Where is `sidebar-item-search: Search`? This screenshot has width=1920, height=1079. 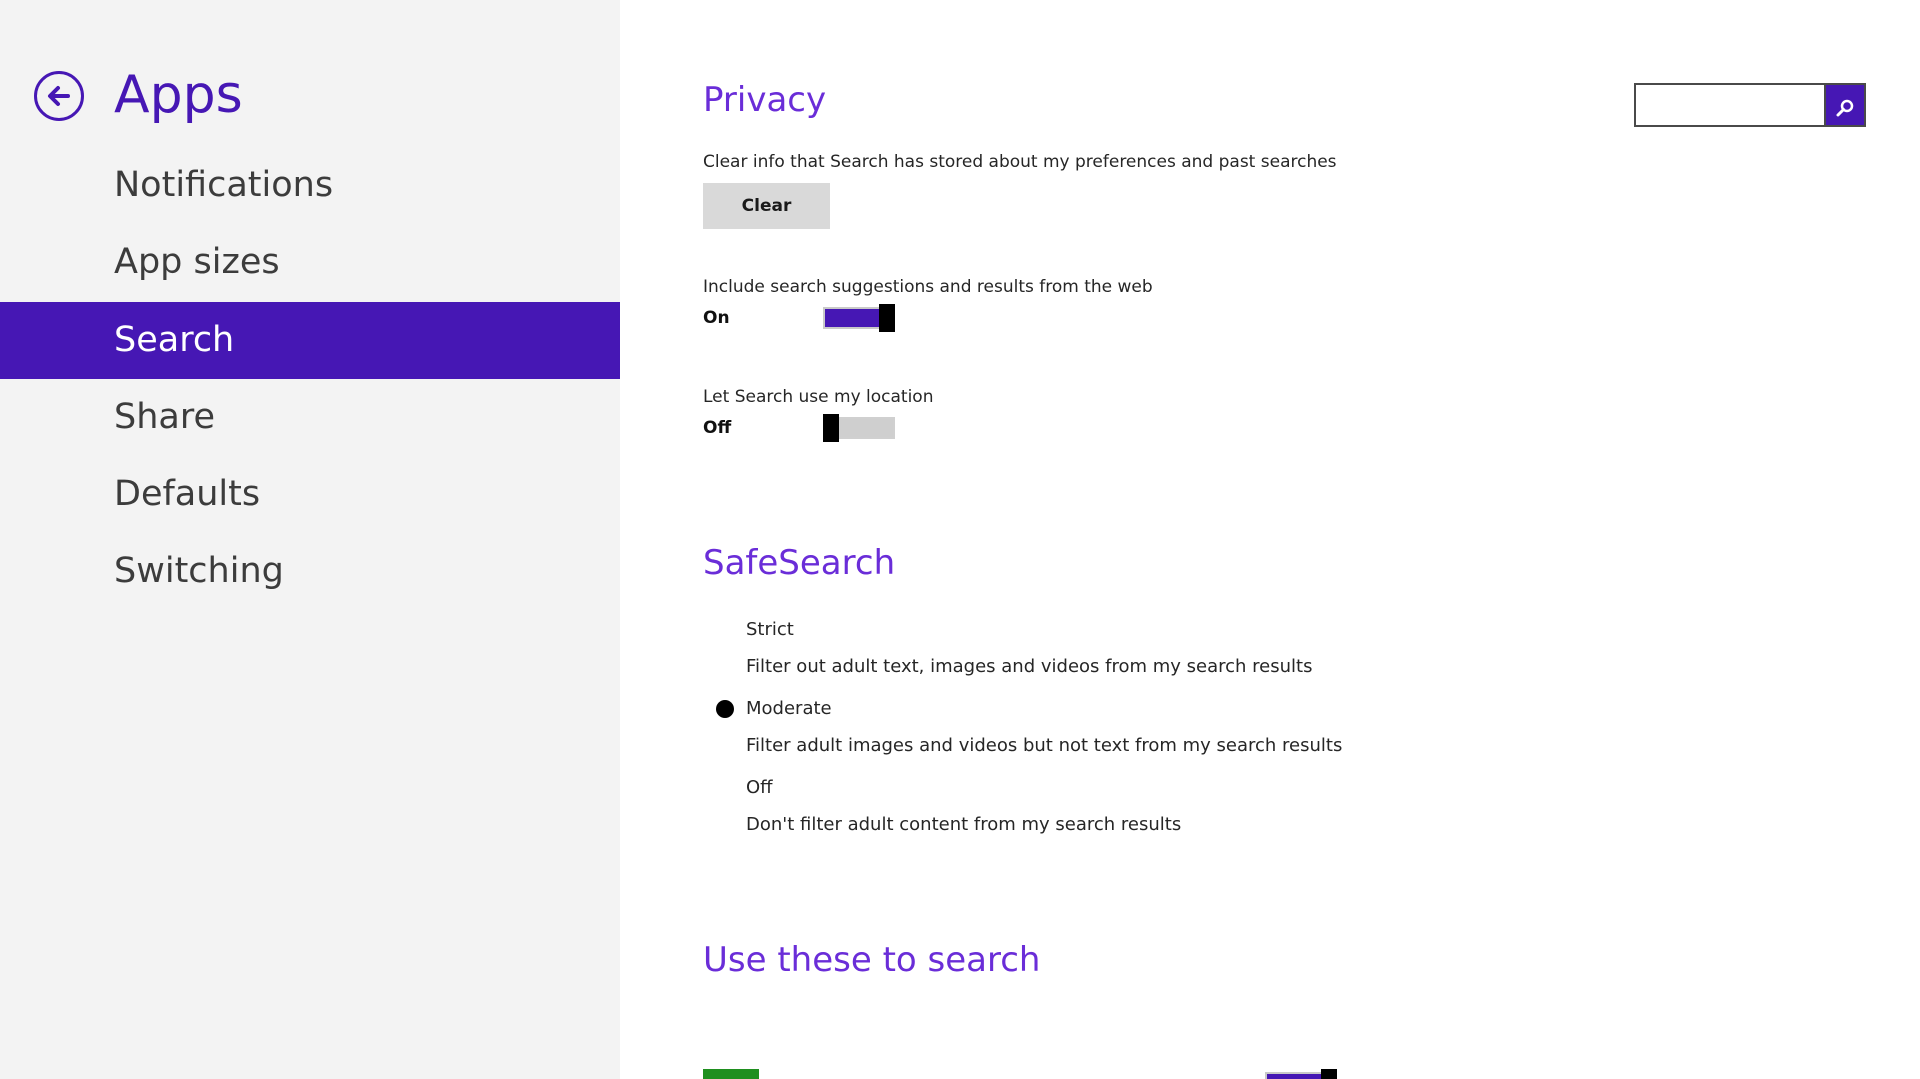
sidebar-item-search: Search is located at coordinates (310, 340).